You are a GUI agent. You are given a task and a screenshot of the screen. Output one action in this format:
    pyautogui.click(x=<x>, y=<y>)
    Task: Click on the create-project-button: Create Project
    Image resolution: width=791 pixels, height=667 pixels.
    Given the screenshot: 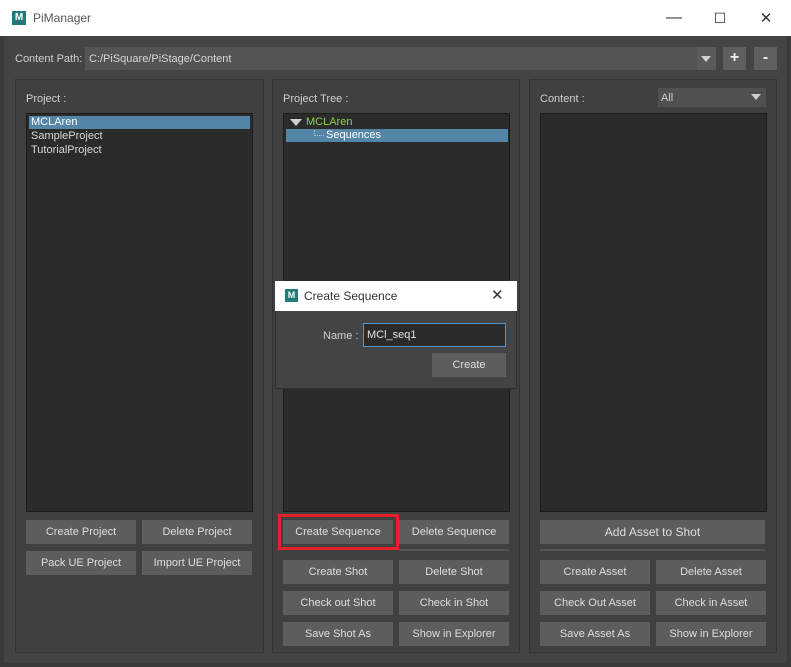 What is the action you would take?
    pyautogui.click(x=81, y=532)
    